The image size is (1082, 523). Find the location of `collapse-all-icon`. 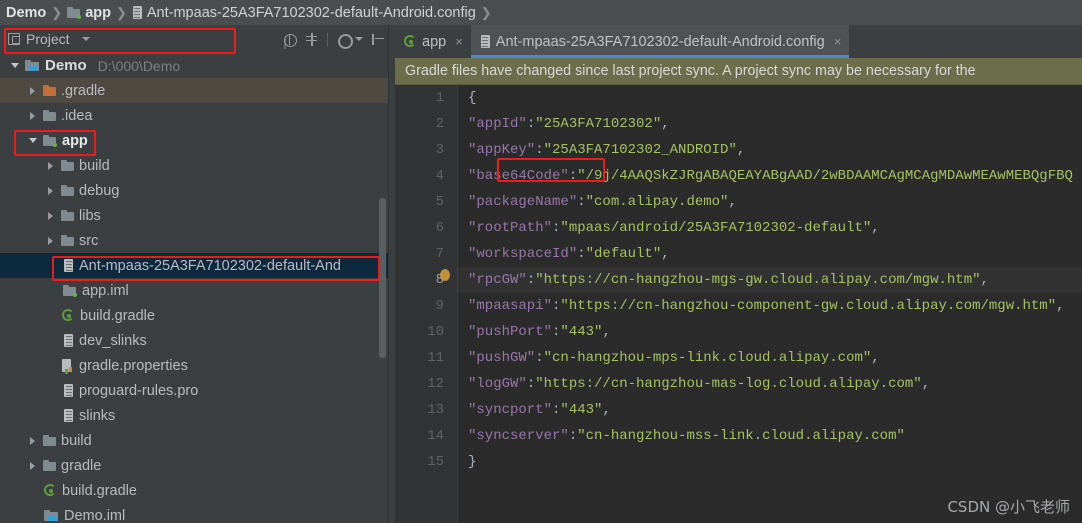

collapse-all-icon is located at coordinates (290, 40).